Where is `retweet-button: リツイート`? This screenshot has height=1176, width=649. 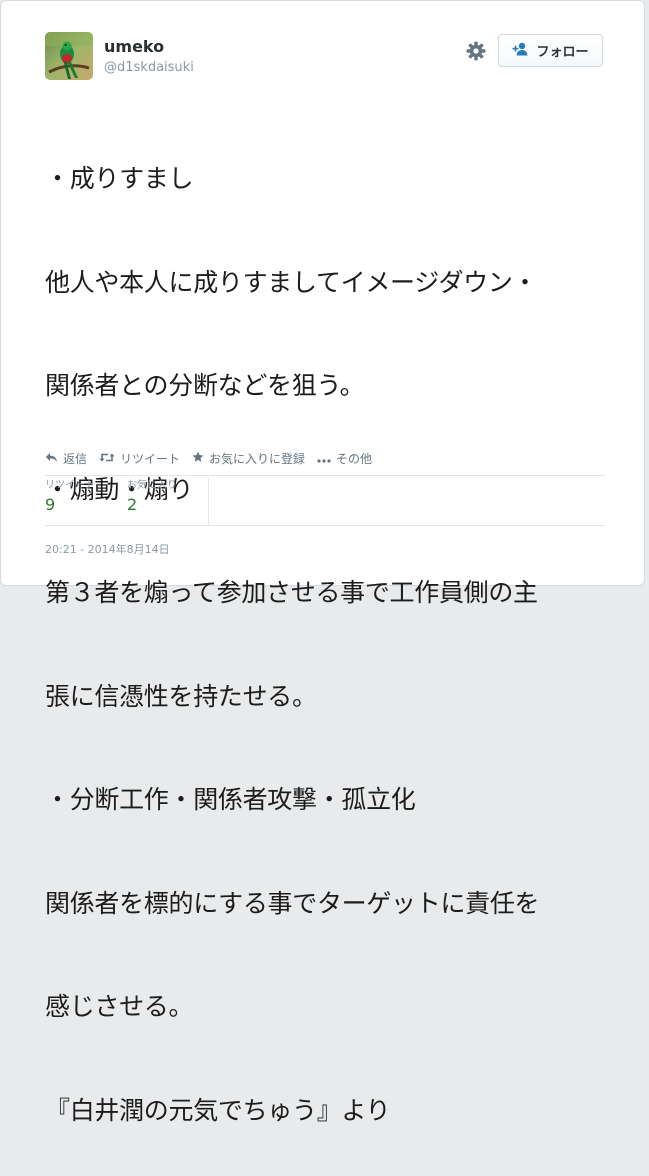
retweet-button: リツイート is located at coordinates (139, 458).